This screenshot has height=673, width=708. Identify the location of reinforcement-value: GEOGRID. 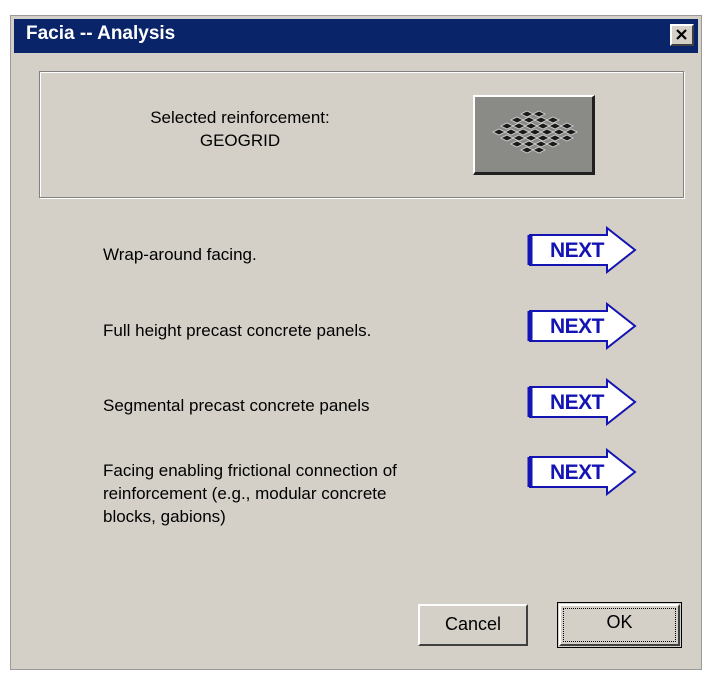
(240, 140).